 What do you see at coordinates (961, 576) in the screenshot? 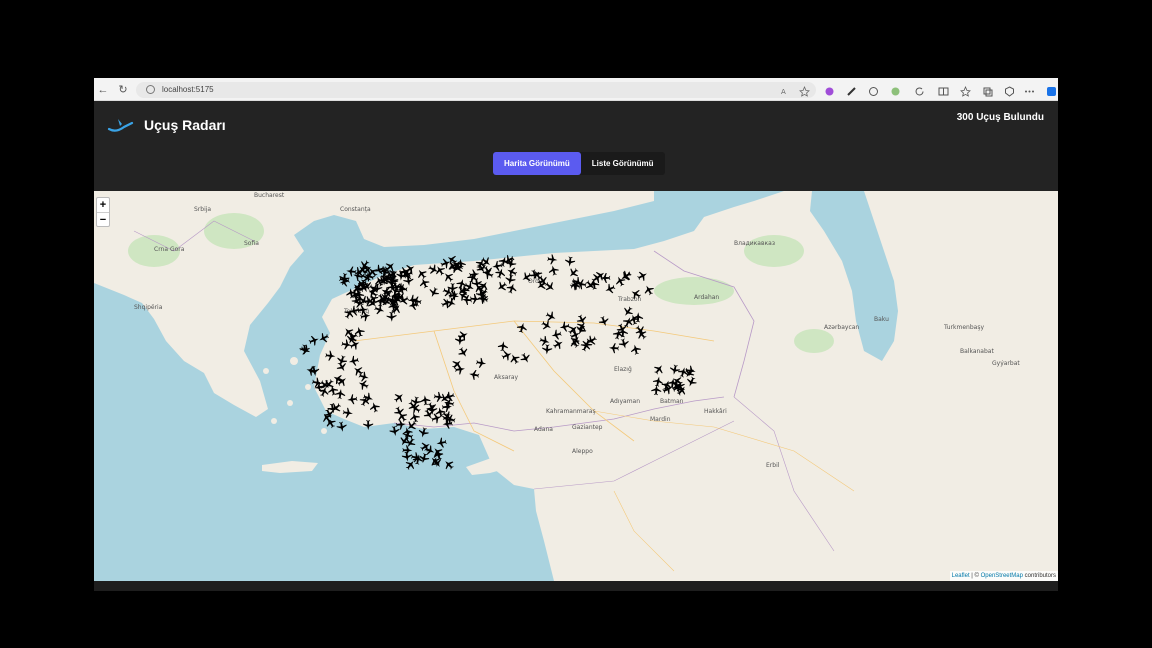
I see `leaflet-link: Leaflet` at bounding box center [961, 576].